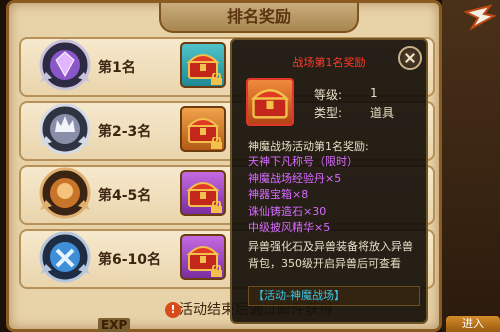  I want to click on reward-item: 神魔战场经验丹×5, so click(295, 178).